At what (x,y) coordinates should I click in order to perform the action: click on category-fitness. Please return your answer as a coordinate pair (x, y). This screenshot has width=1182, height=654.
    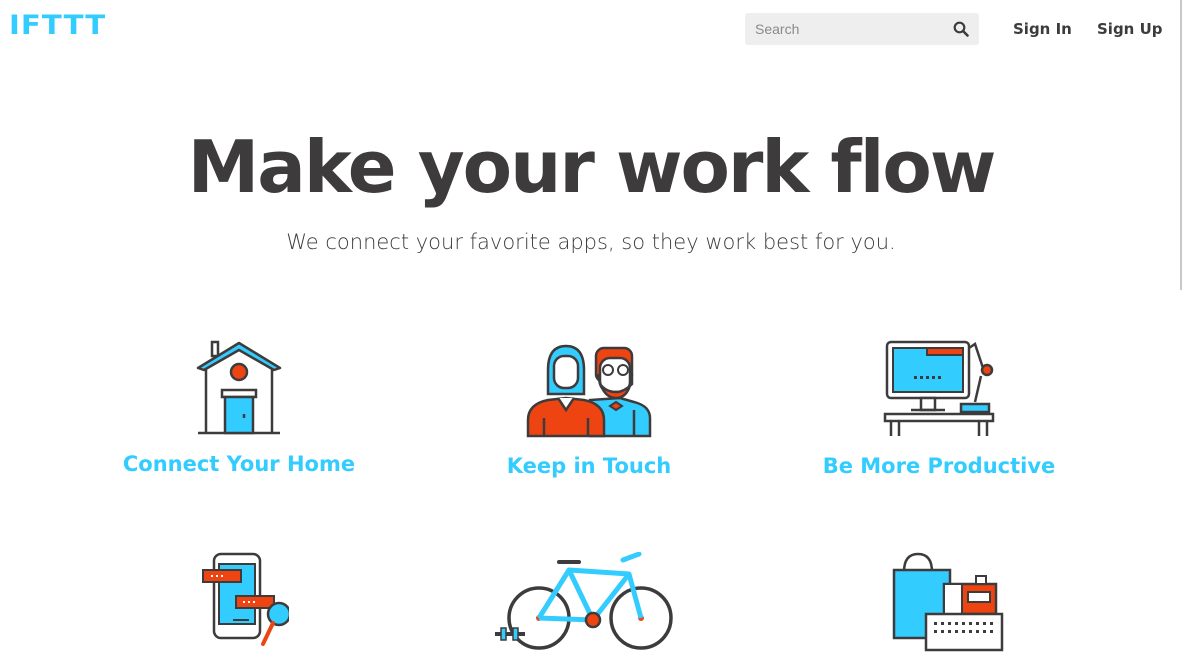
    Looking at the image, I should click on (589, 602).